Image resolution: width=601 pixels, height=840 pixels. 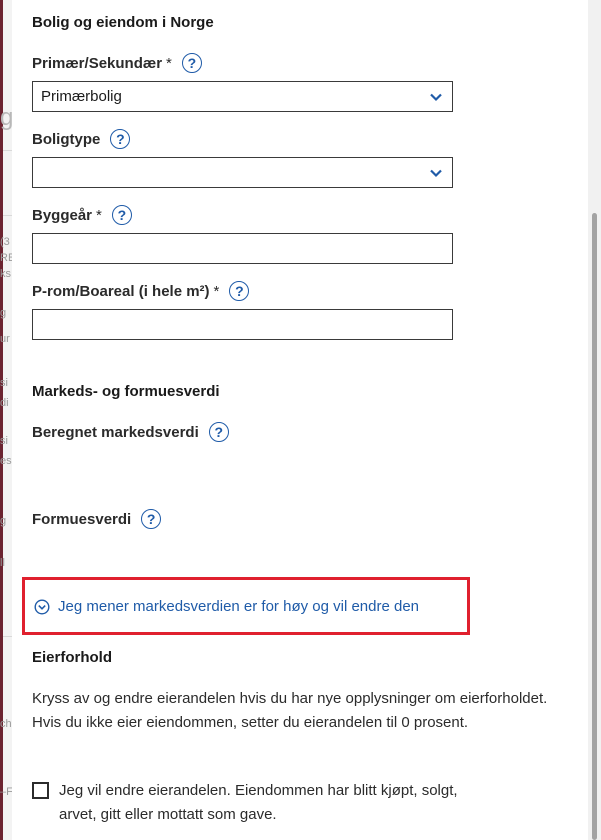 What do you see at coordinates (242, 324) in the screenshot?
I see `p-rom-input` at bounding box center [242, 324].